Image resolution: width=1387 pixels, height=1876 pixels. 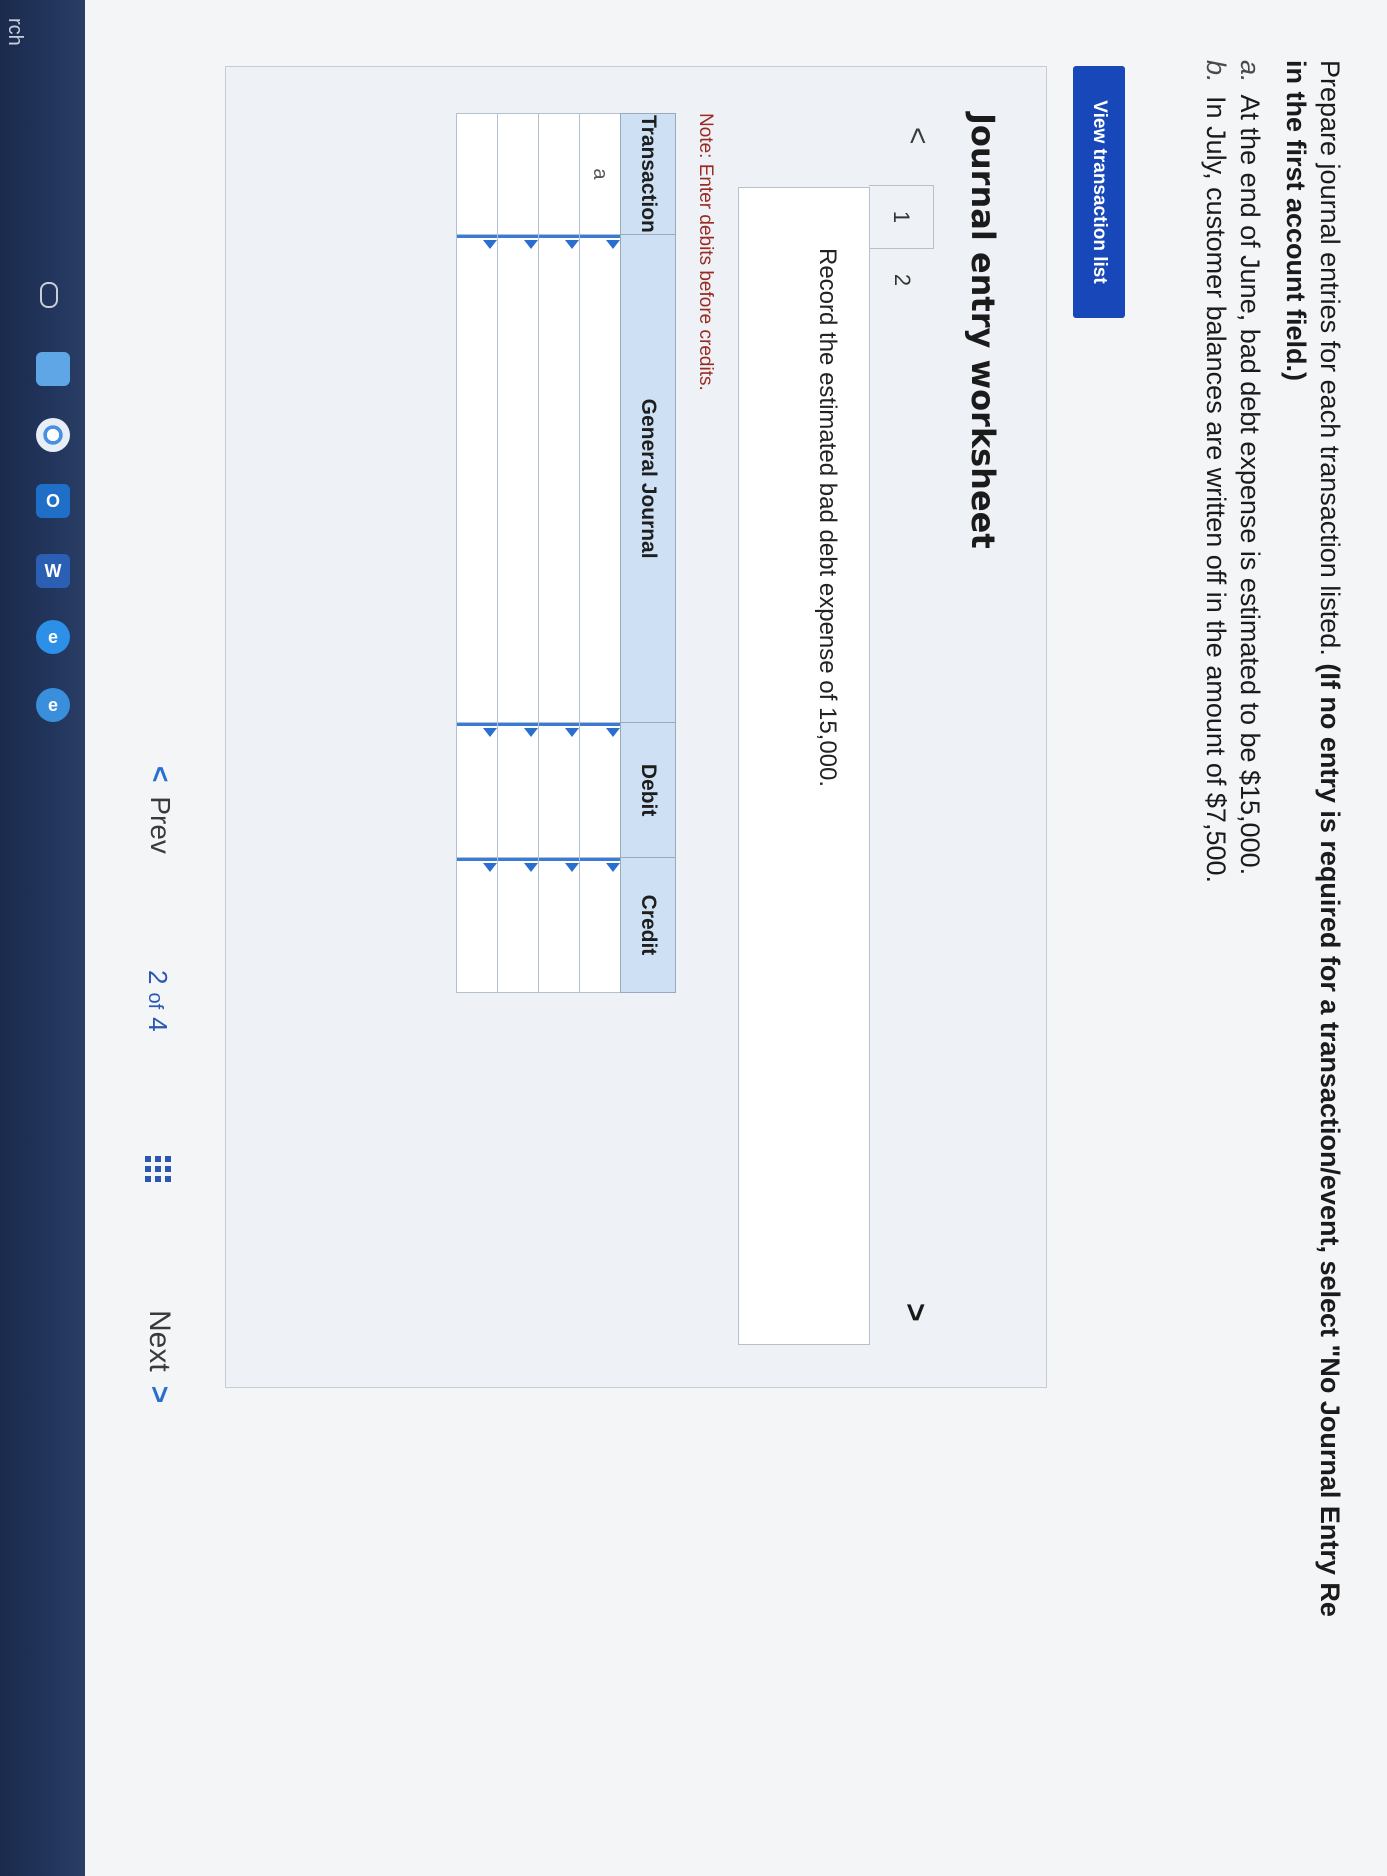 I want to click on header-transaction: Transaction, so click(x=648, y=174).